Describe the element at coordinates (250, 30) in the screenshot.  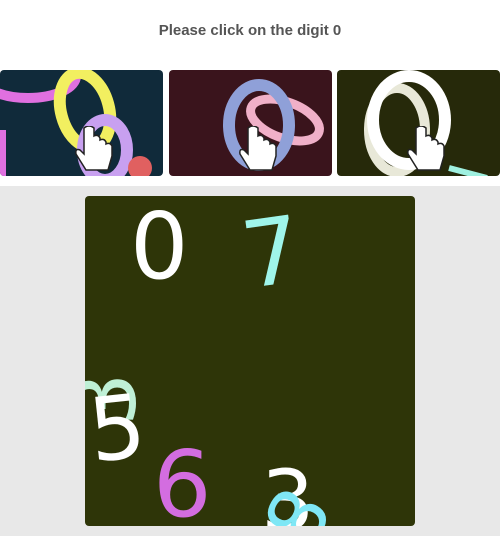
I see `captcha-prompt: Please click on the digit 0` at that location.